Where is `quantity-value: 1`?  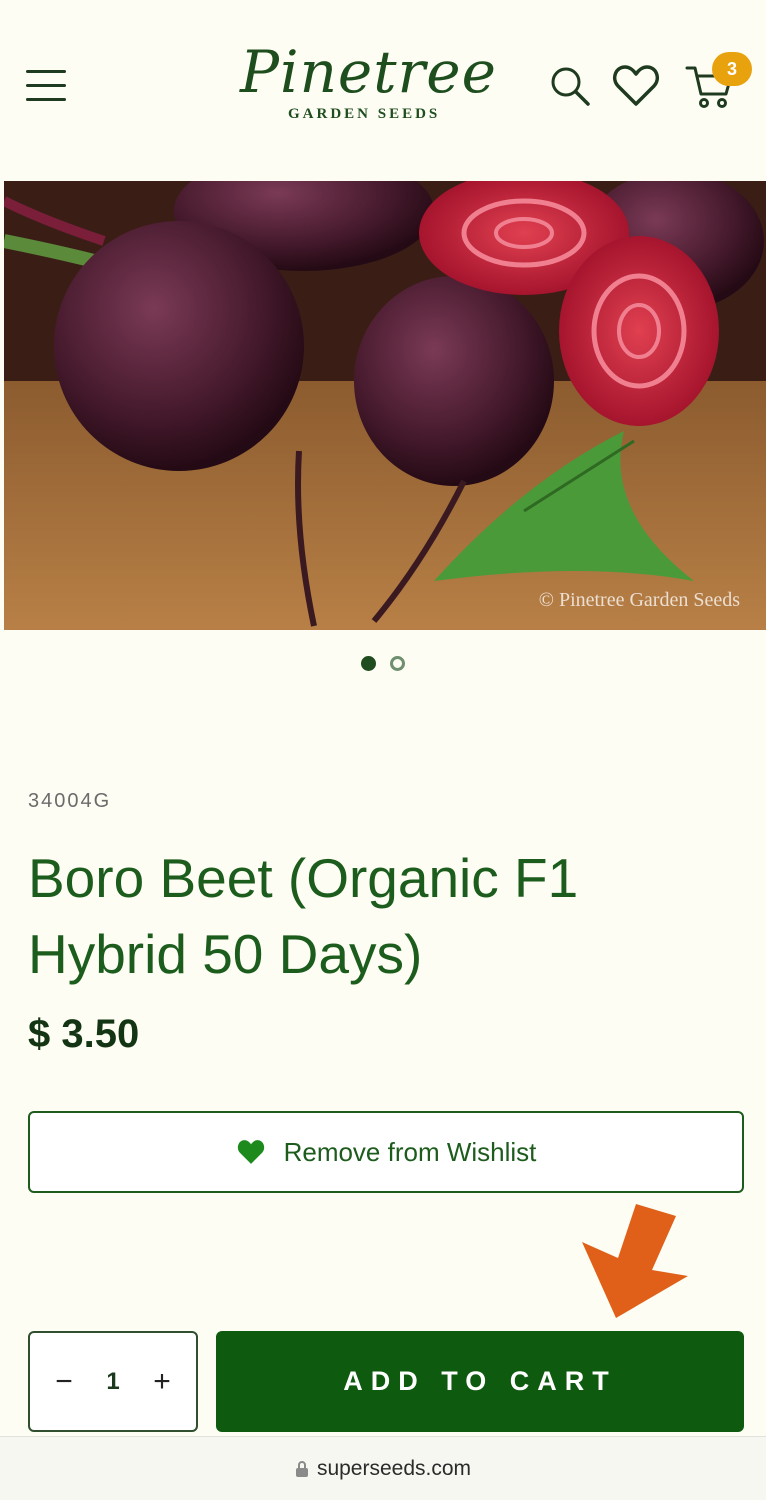
quantity-value: 1 is located at coordinates (112, 1382).